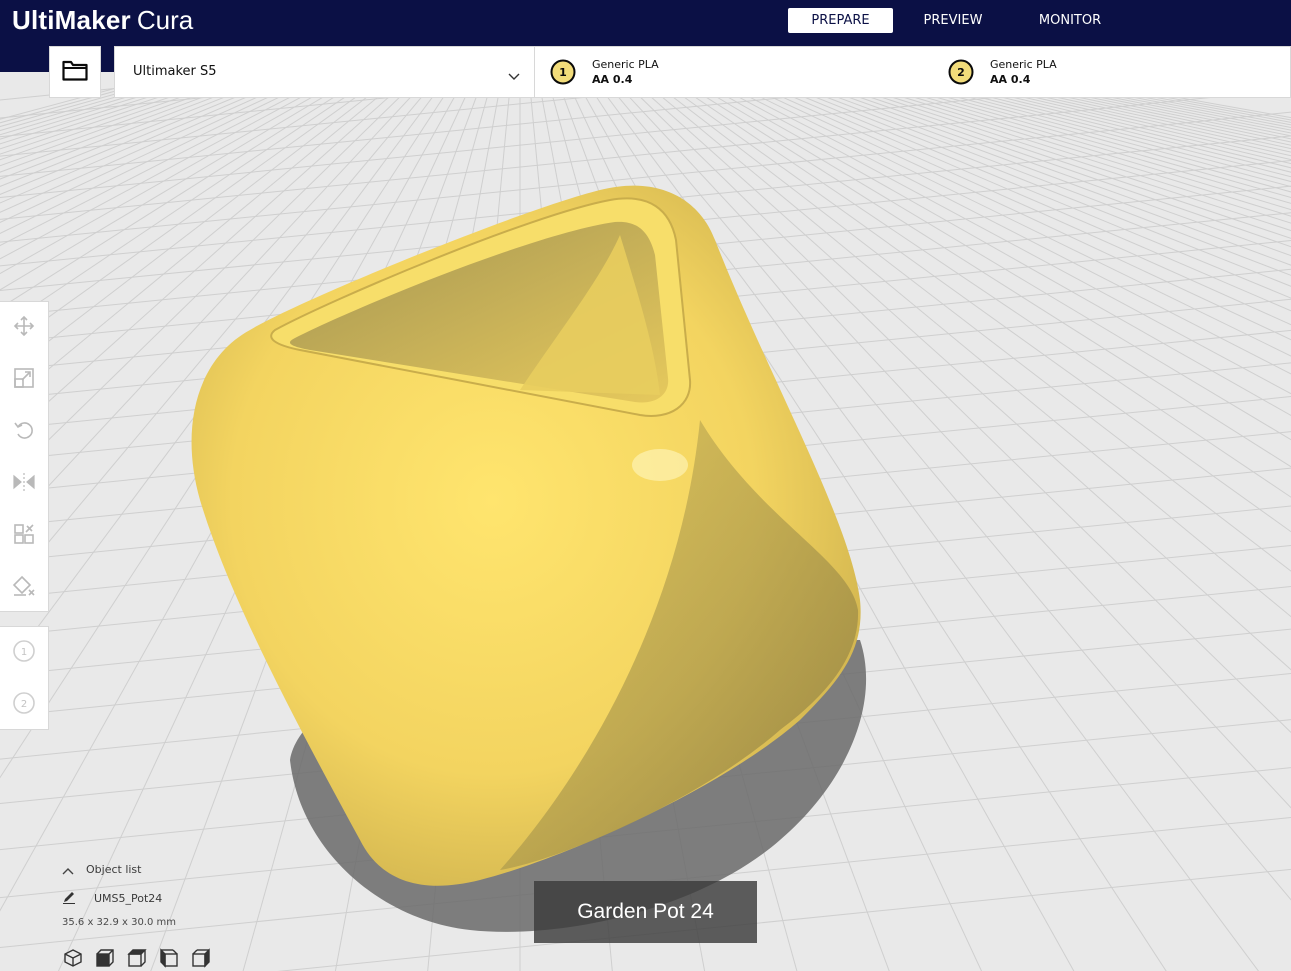 The width and height of the screenshot is (1291, 971). What do you see at coordinates (73, 958) in the screenshot?
I see `3d-view-icon` at bounding box center [73, 958].